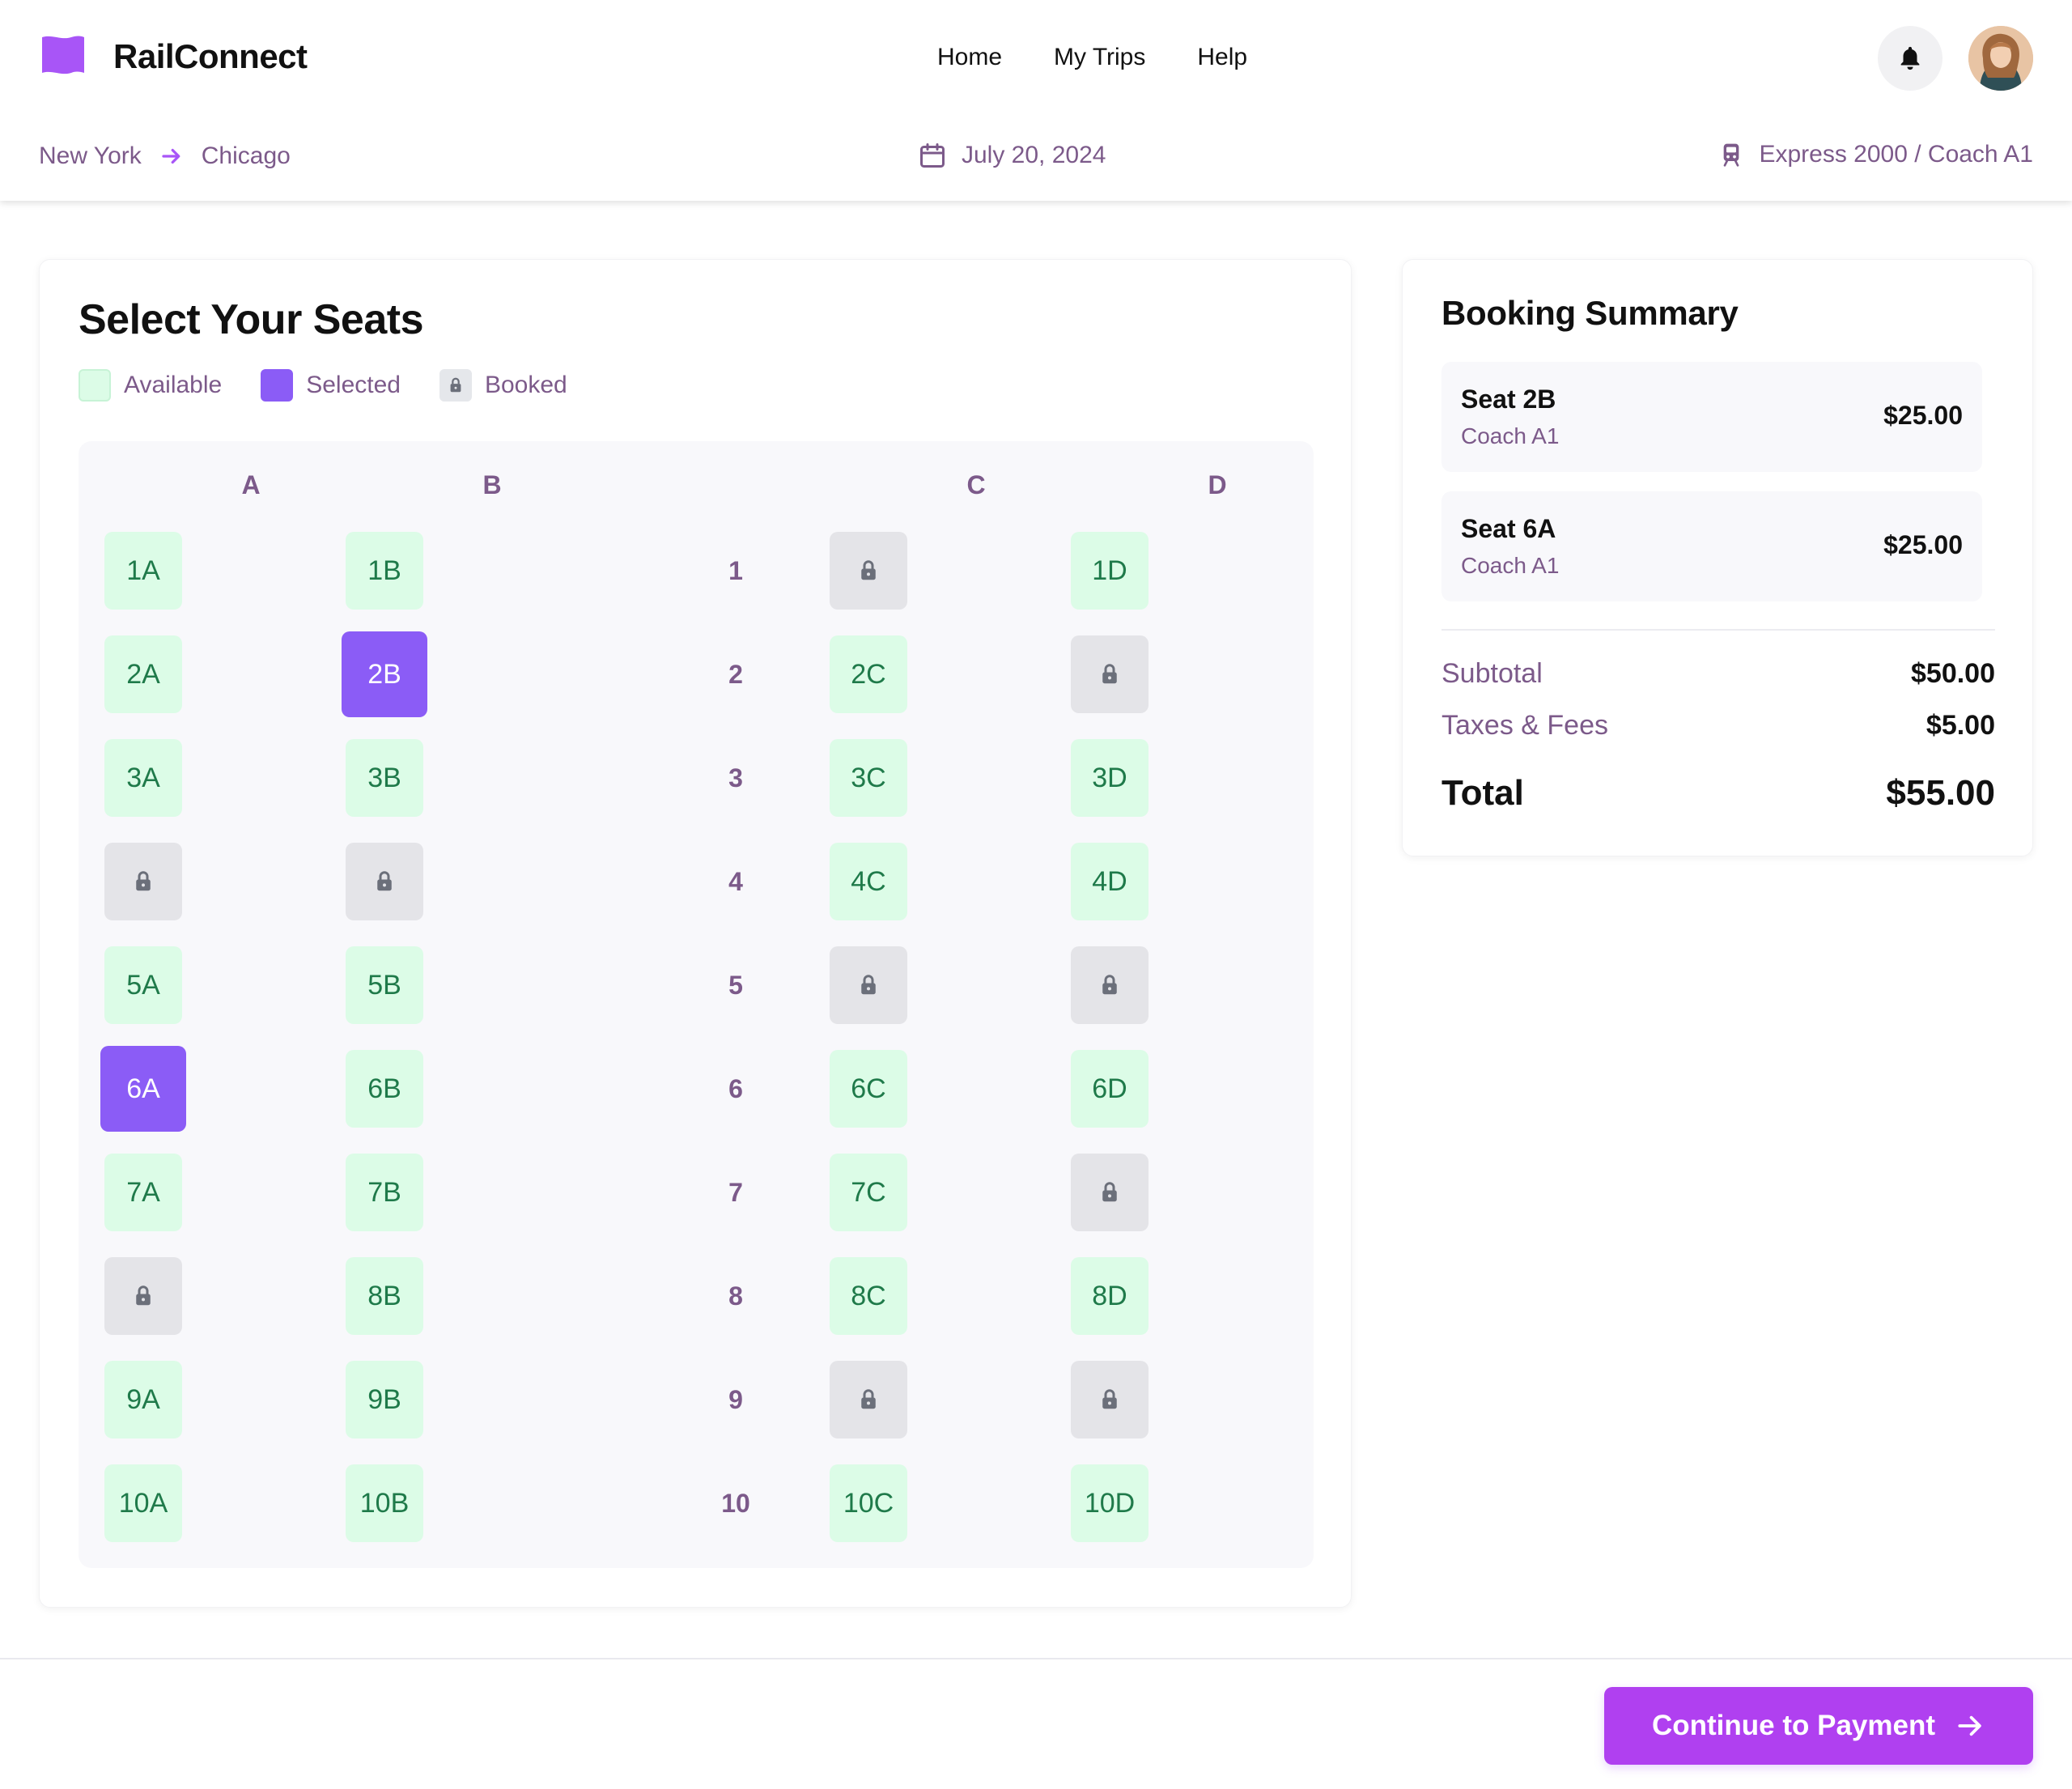 The height and width of the screenshot is (1789, 2072). What do you see at coordinates (696, 1503) in the screenshot?
I see `seat-row: 10A 10B 10C 10D 10` at bounding box center [696, 1503].